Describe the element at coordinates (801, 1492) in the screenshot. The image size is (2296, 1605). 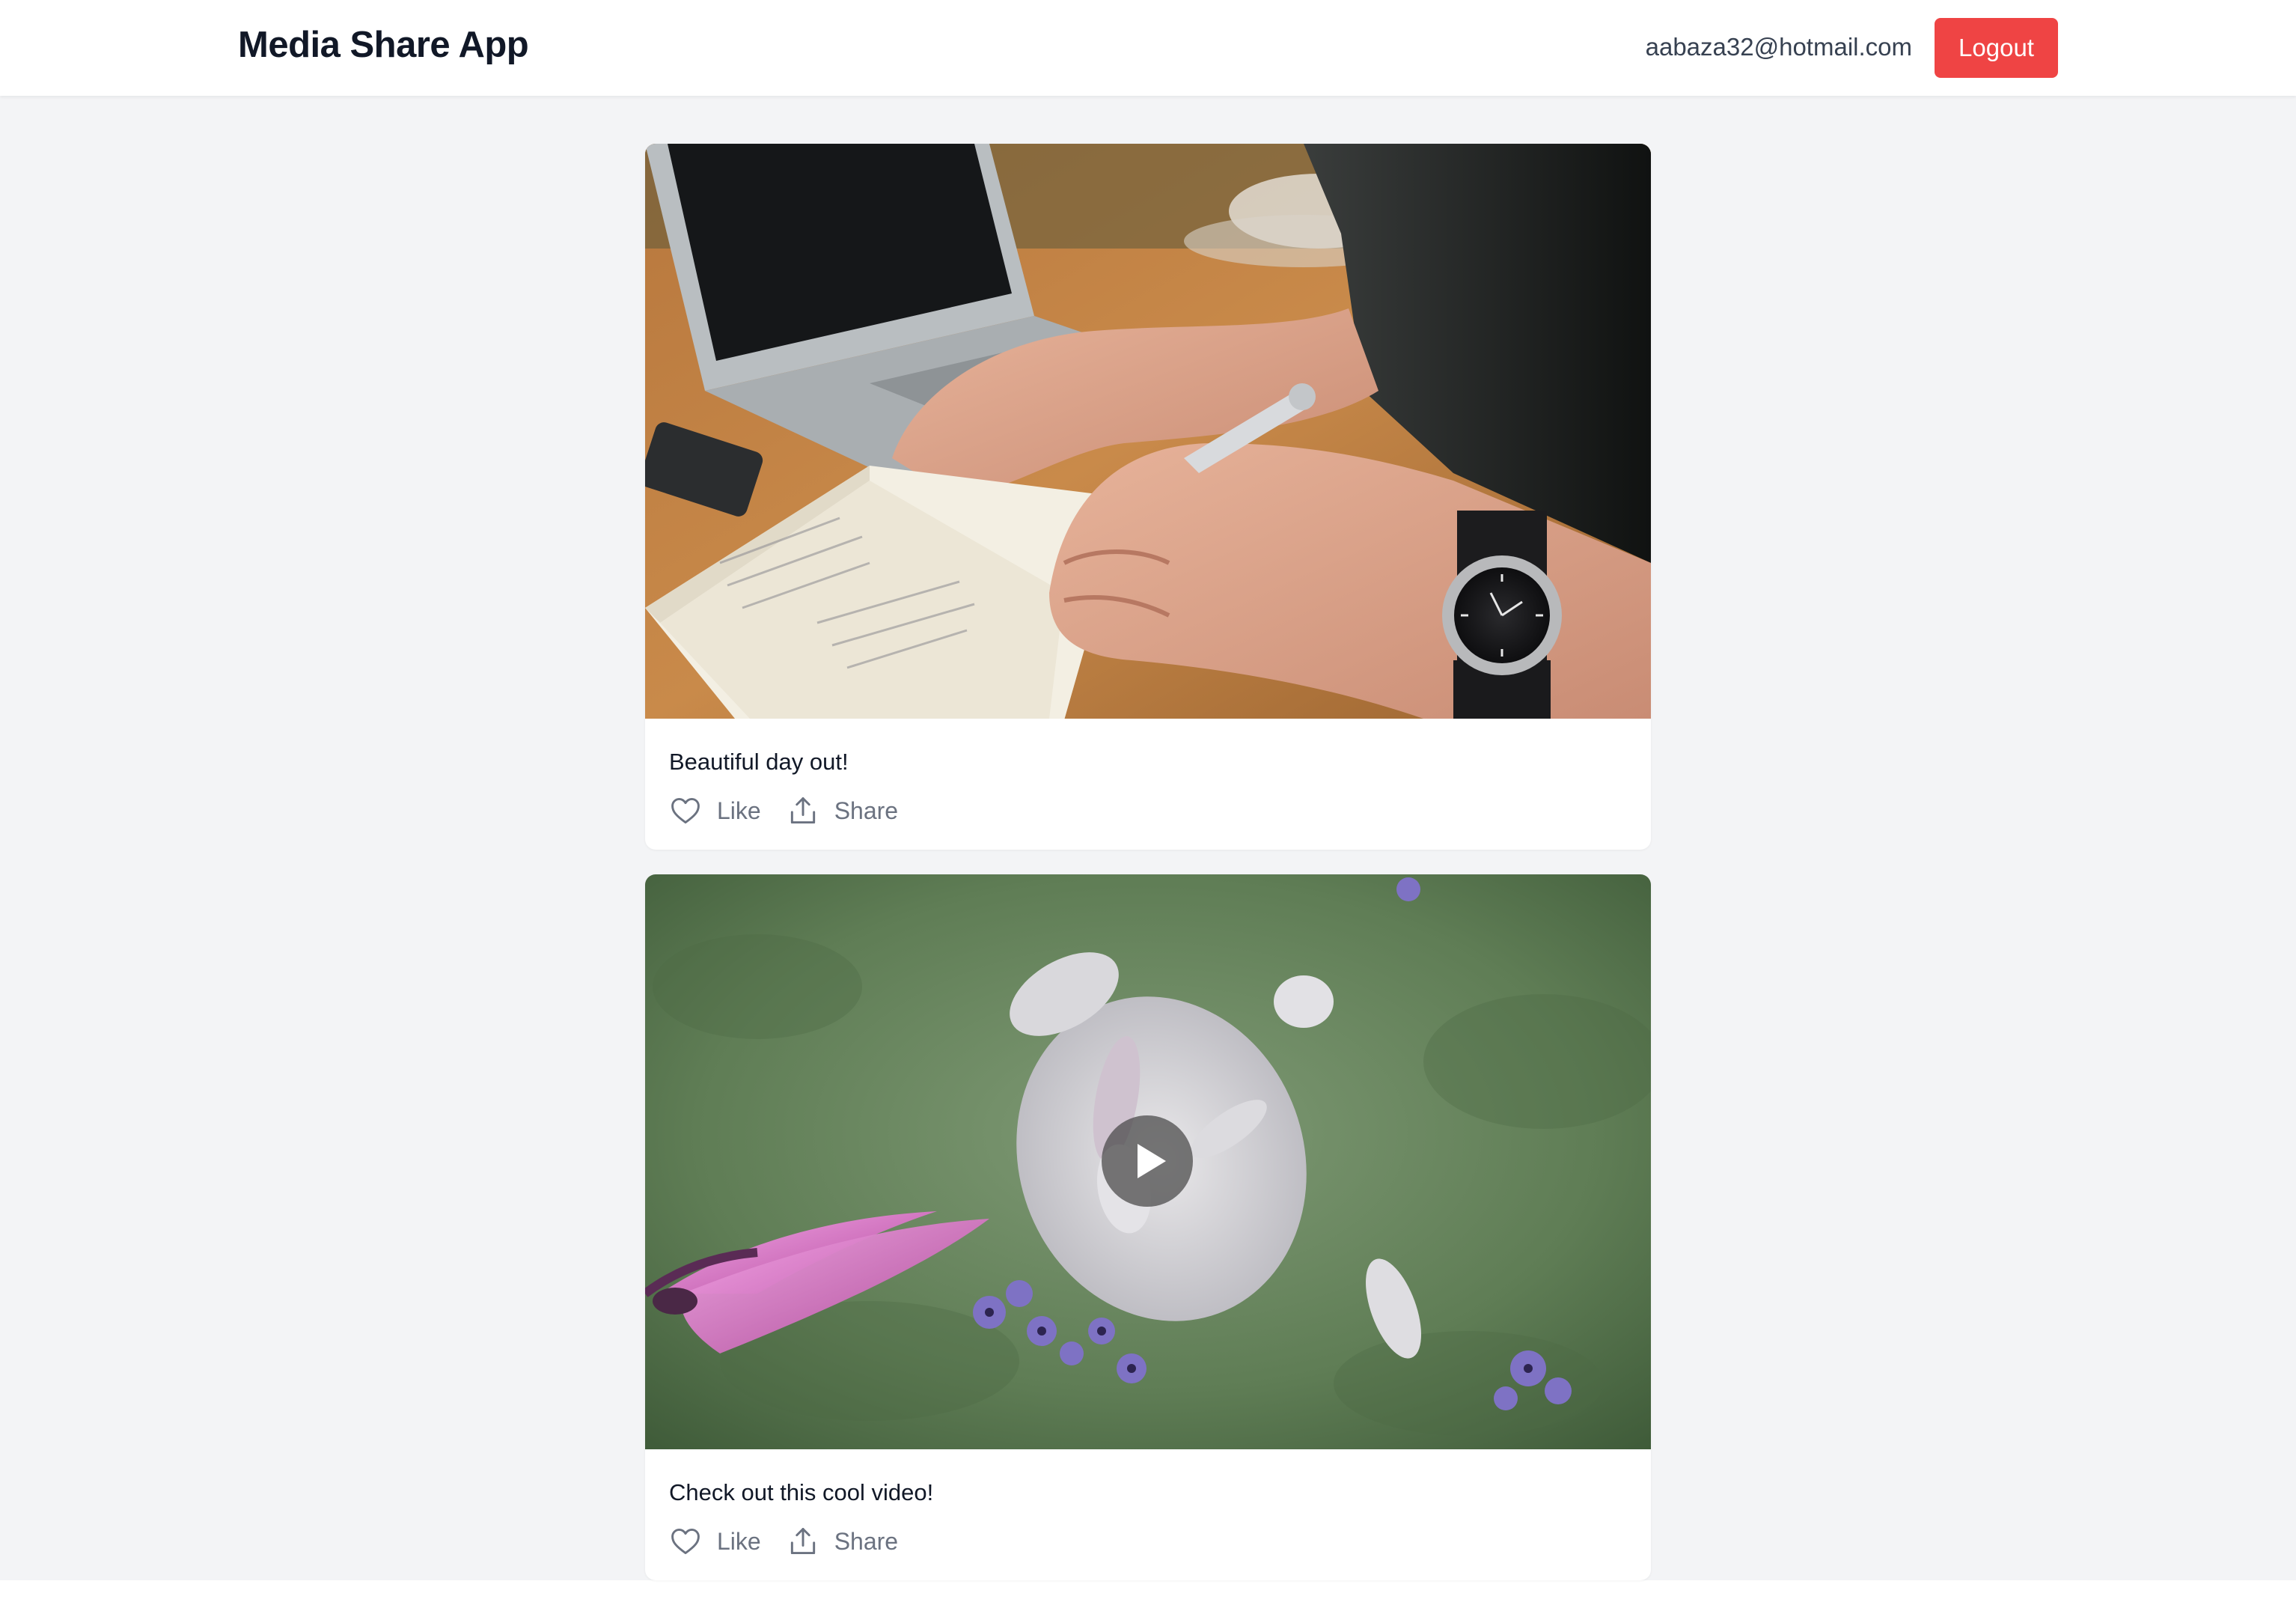
I see `post-caption: Check out this cool video!` at that location.